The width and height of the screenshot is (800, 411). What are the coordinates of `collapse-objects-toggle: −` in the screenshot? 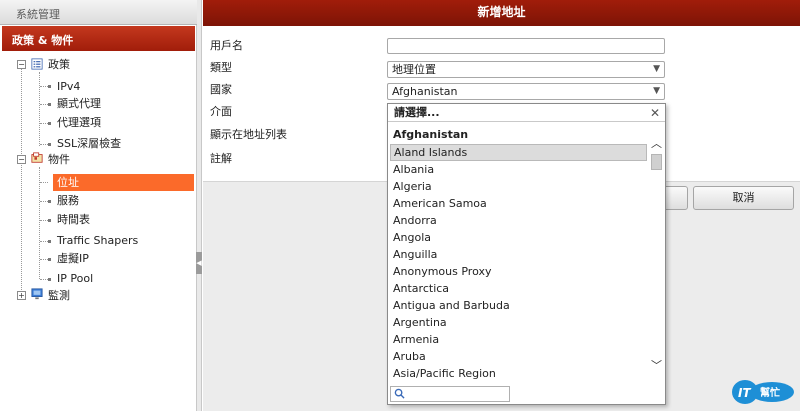 It's located at (21, 159).